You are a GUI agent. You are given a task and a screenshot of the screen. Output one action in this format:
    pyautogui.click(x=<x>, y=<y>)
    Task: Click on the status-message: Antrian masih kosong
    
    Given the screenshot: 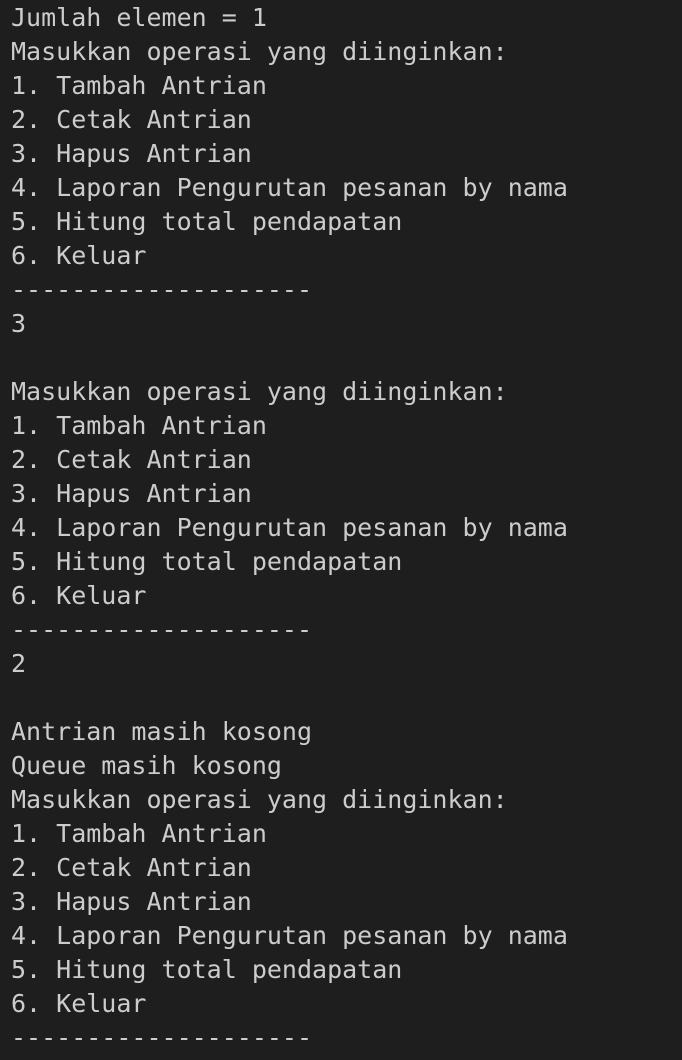 What is the action you would take?
    pyautogui.click(x=162, y=731)
    